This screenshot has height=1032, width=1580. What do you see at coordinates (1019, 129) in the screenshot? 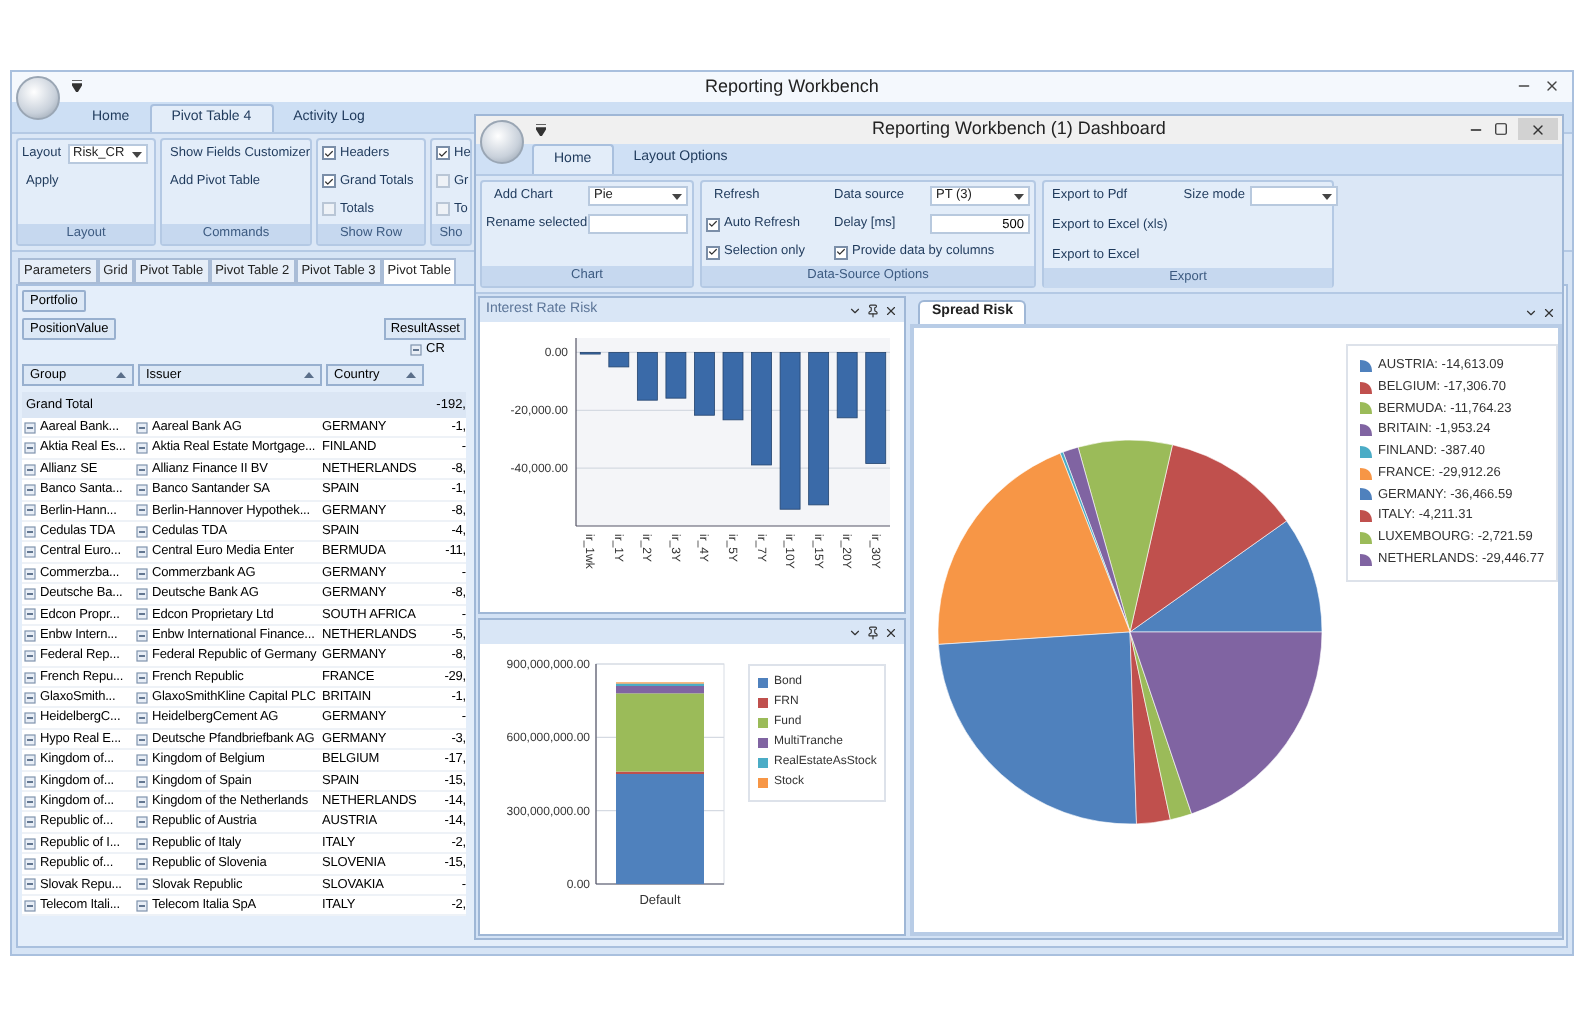
I see `window-title: Reporting Workbench (1) Dashboard` at bounding box center [1019, 129].